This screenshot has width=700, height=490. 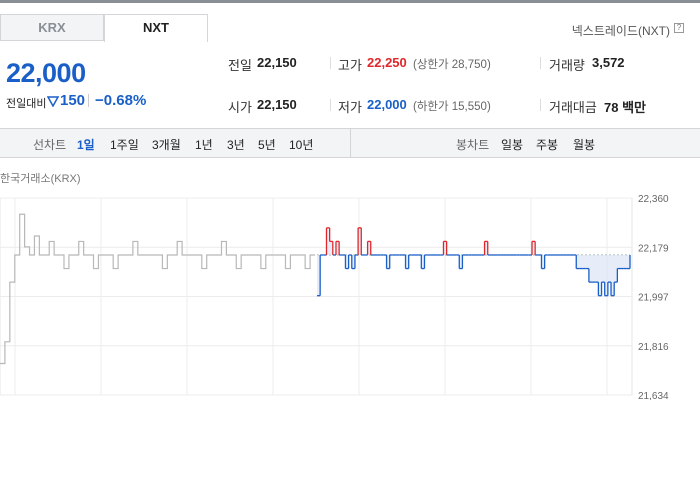 What do you see at coordinates (46, 73) in the screenshot?
I see `current-price: 22,000` at bounding box center [46, 73].